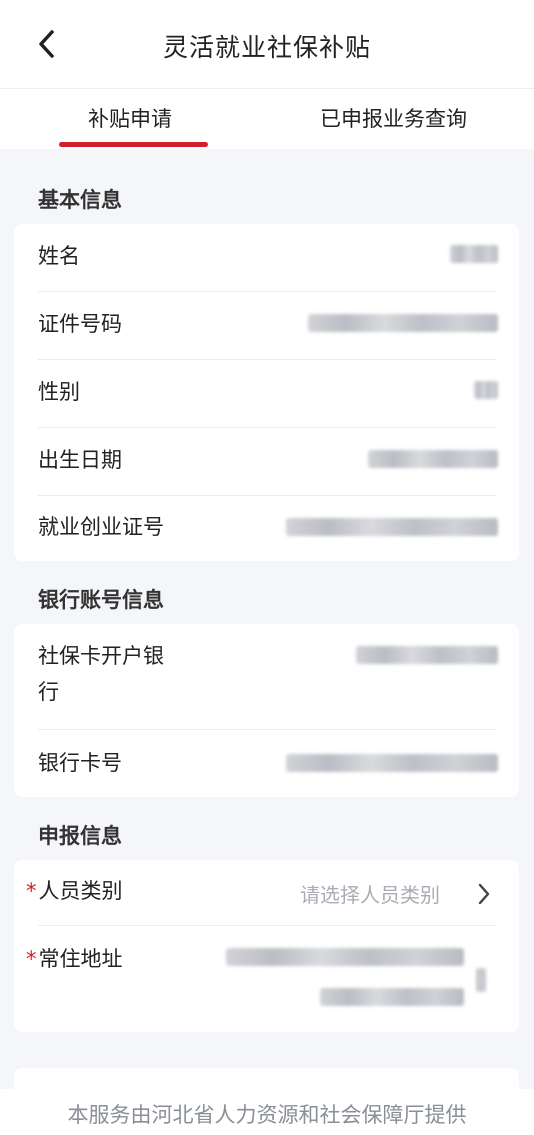  What do you see at coordinates (130, 118) in the screenshot?
I see `tab-subsidy-apply: 补贴申请` at bounding box center [130, 118].